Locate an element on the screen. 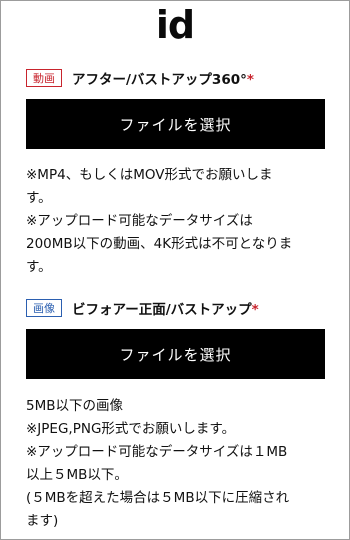 The image size is (350, 540). note-line: 5MB以下の画像 is located at coordinates (74, 406).